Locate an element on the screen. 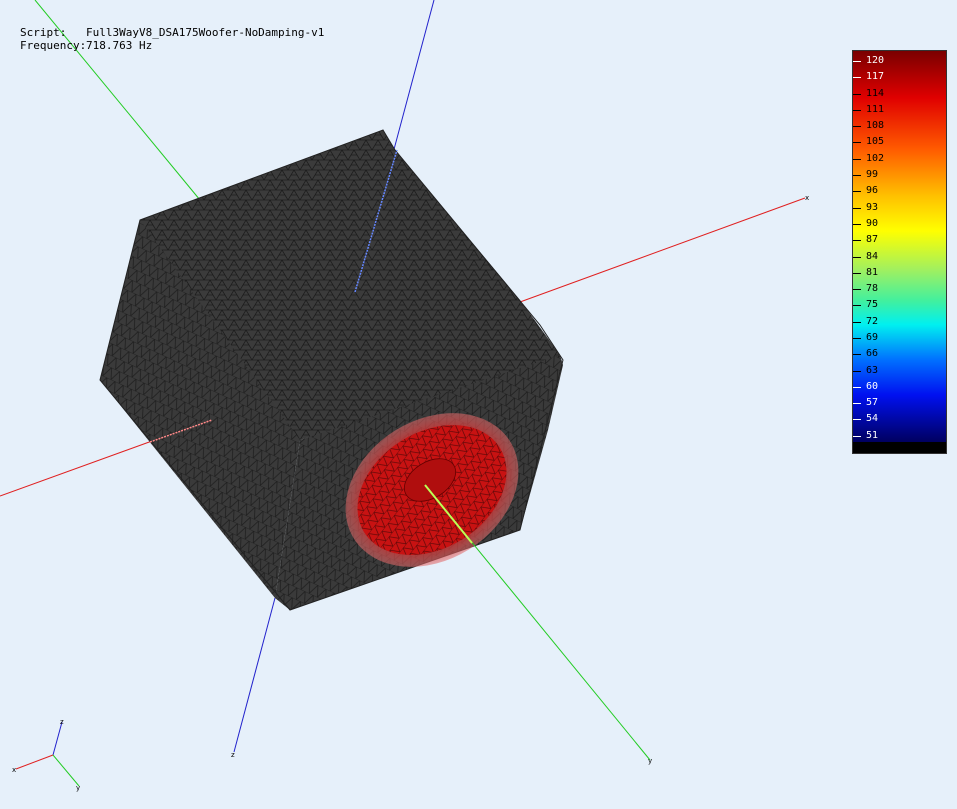  x-axis-line-right is located at coordinates (662, 250).